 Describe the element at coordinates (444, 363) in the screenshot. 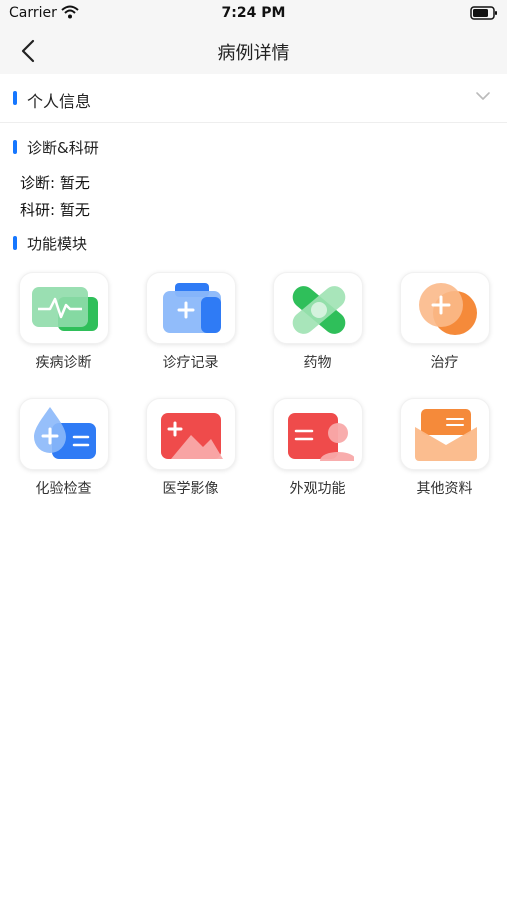

I see `module-label: 治疗` at that location.